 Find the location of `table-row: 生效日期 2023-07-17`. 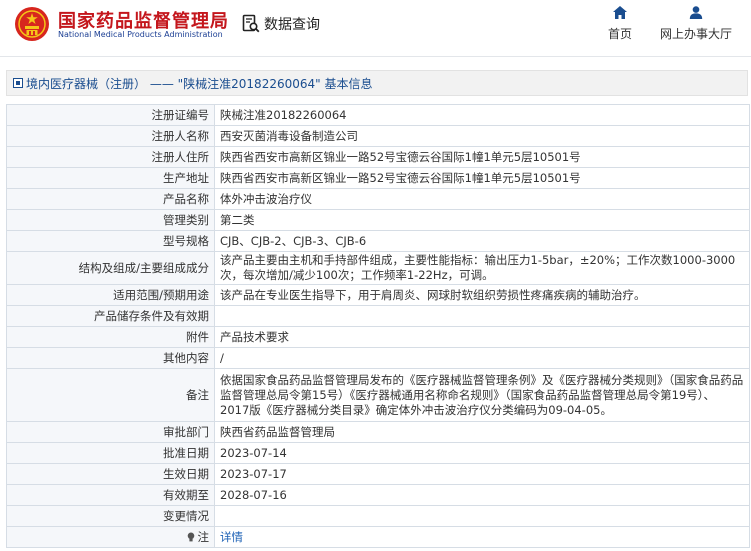

table-row: 生效日期 2023-07-17 is located at coordinates (378, 474).